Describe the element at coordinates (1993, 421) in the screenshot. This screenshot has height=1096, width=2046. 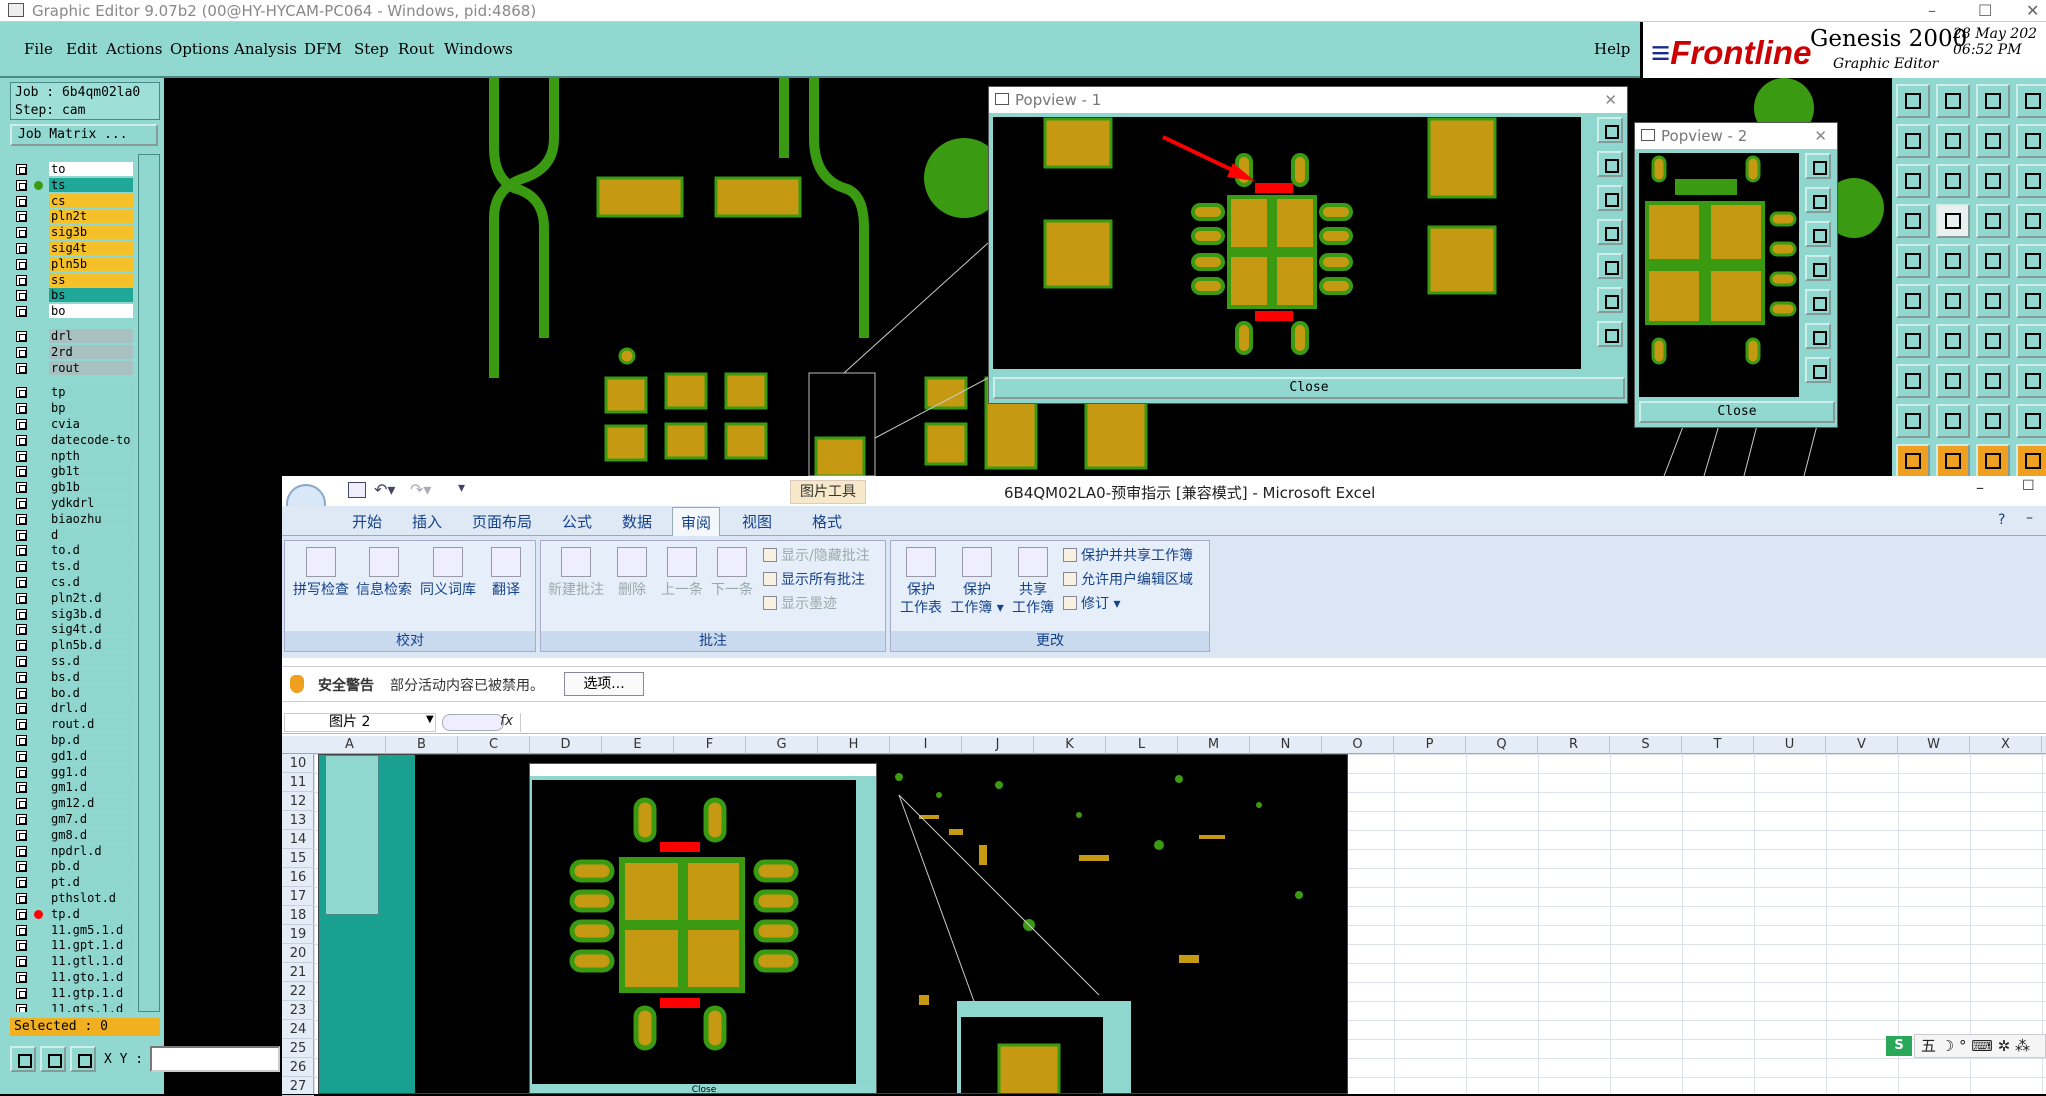
I see `shape-tool-icon` at that location.